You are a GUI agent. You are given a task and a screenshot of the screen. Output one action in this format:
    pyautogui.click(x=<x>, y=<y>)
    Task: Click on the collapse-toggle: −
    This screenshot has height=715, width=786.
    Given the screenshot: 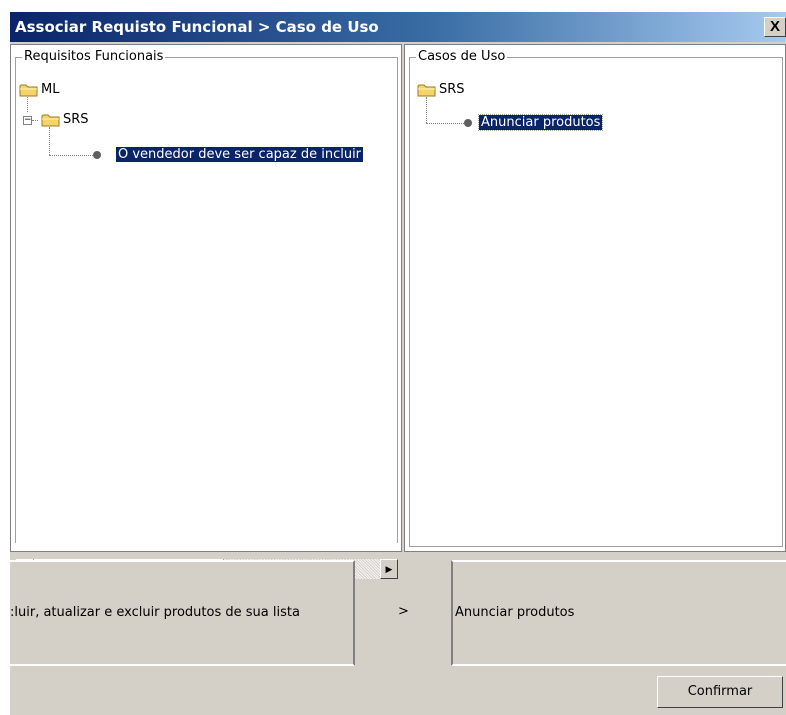 What is the action you would take?
    pyautogui.click(x=27, y=120)
    